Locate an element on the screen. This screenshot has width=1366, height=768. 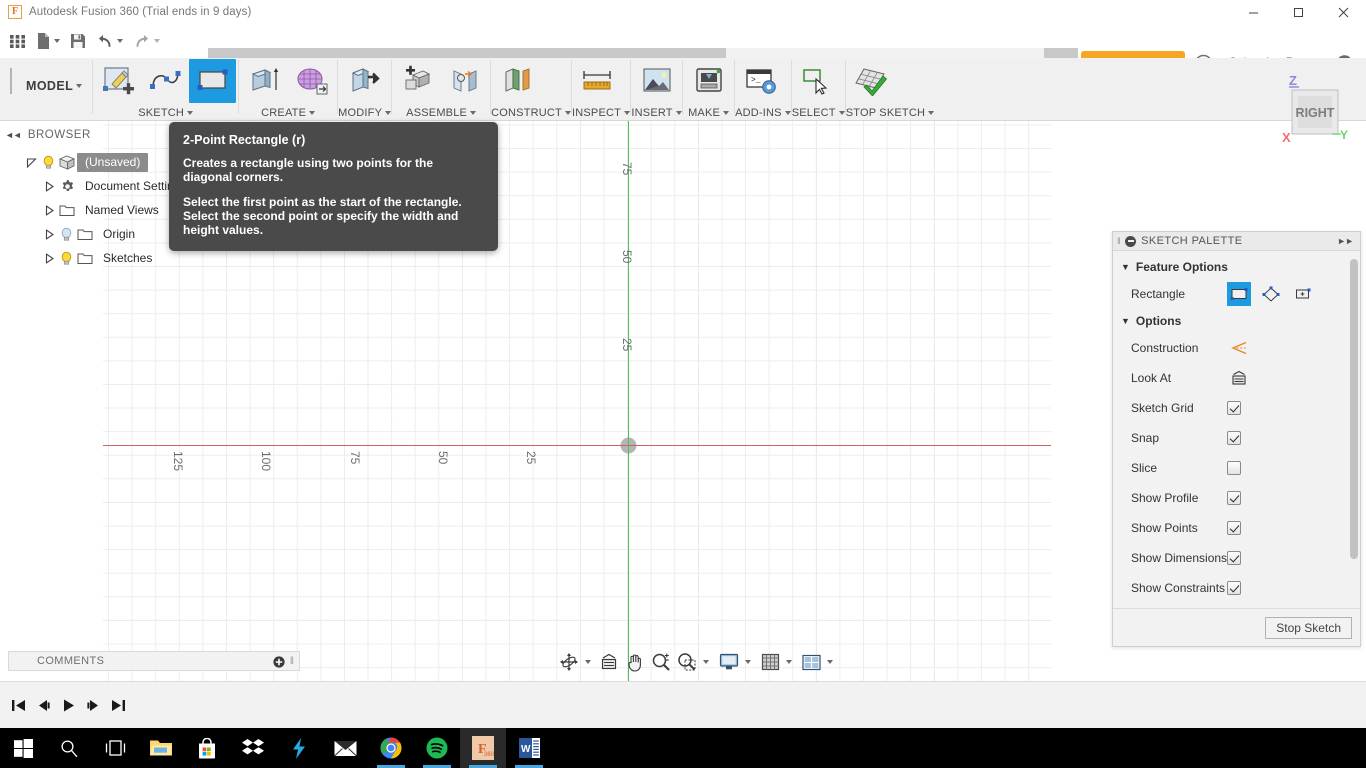
create-form-button is located at coordinates (311, 81).